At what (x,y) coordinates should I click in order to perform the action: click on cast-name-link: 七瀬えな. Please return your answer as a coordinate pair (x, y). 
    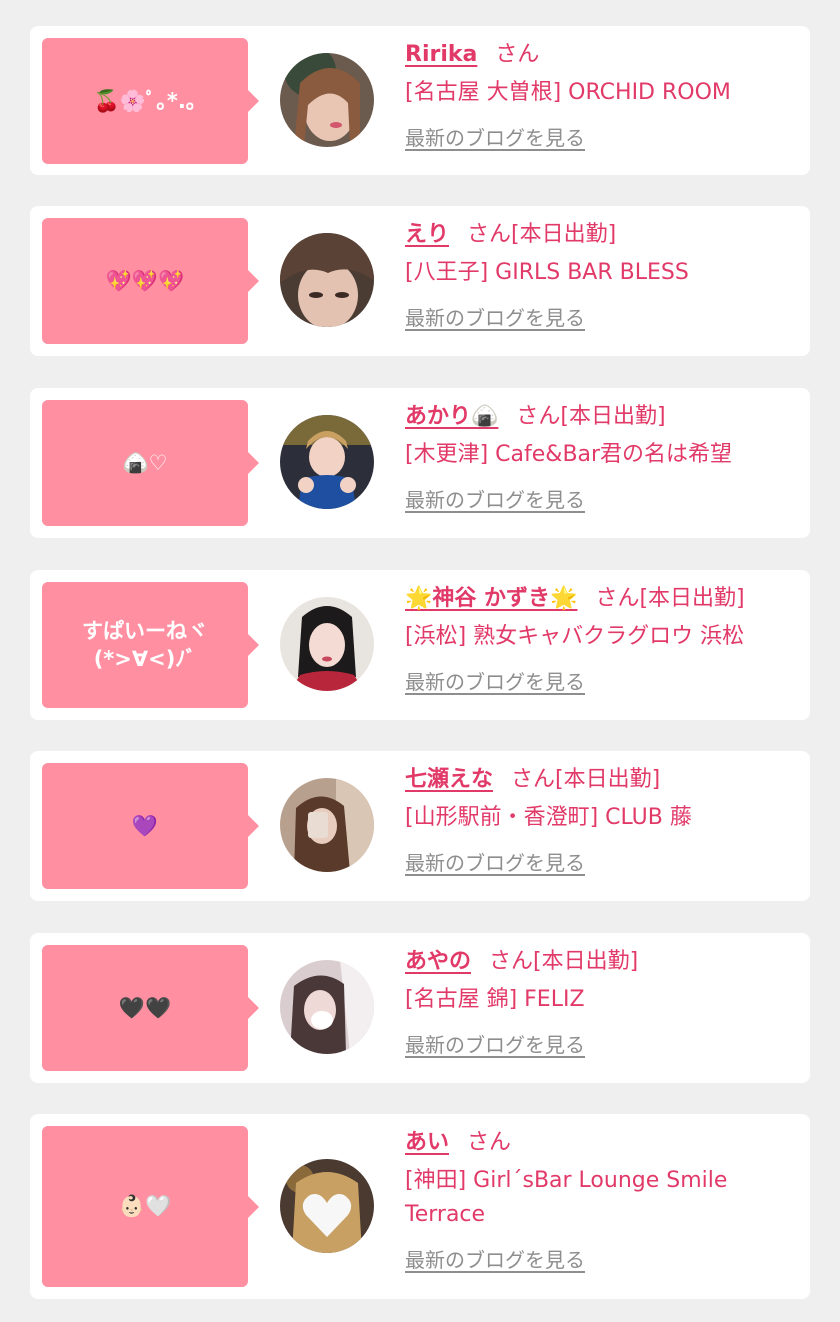
    Looking at the image, I should click on (449, 779).